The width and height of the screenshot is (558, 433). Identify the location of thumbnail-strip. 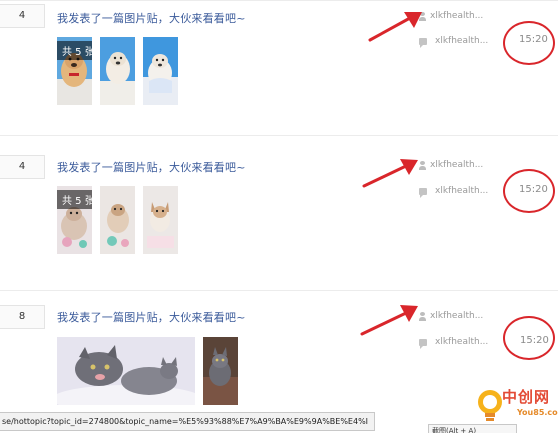
(147, 371).